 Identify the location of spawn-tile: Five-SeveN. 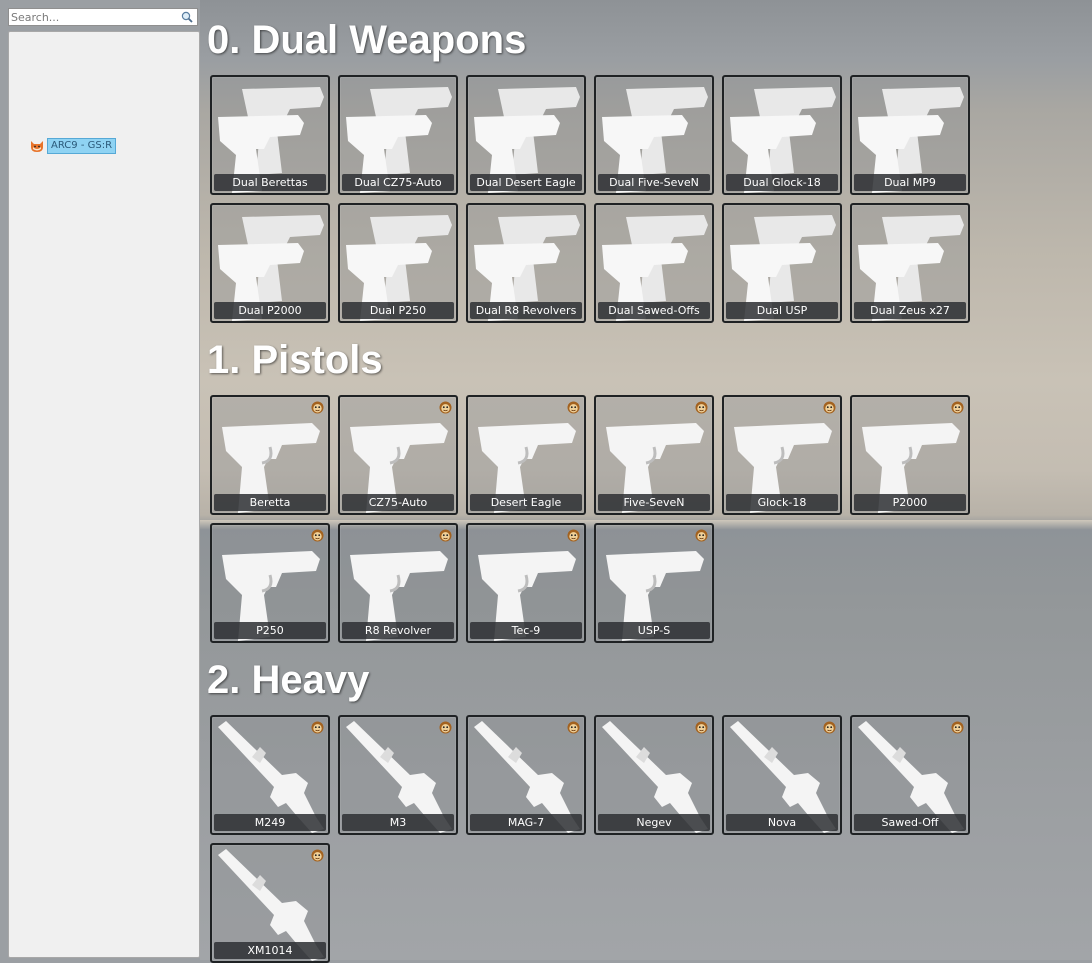
(654, 455).